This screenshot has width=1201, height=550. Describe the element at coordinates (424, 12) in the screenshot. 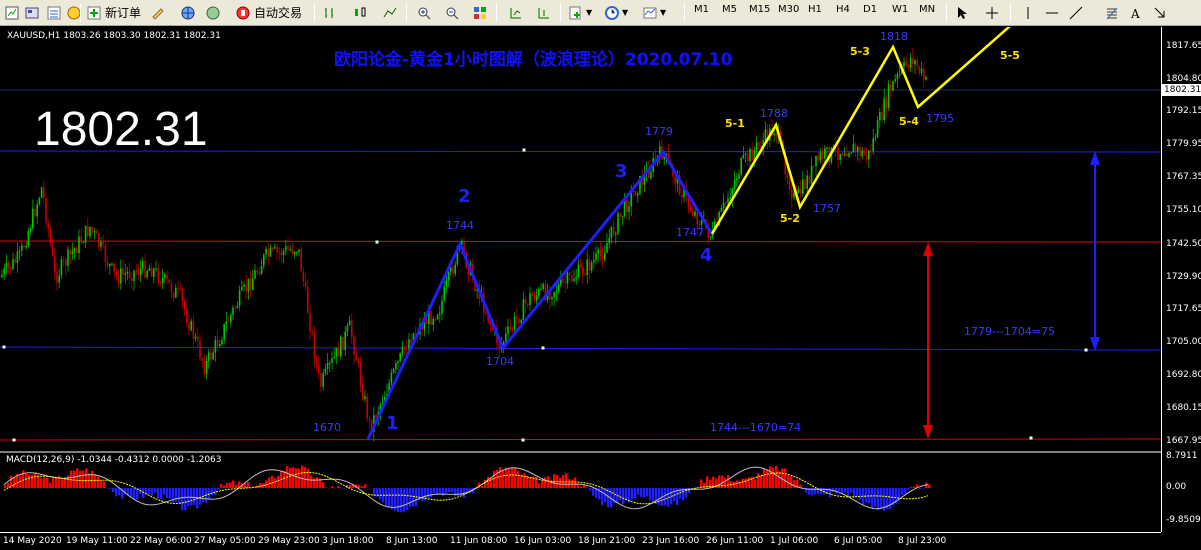

I see `zoom-in-button` at that location.